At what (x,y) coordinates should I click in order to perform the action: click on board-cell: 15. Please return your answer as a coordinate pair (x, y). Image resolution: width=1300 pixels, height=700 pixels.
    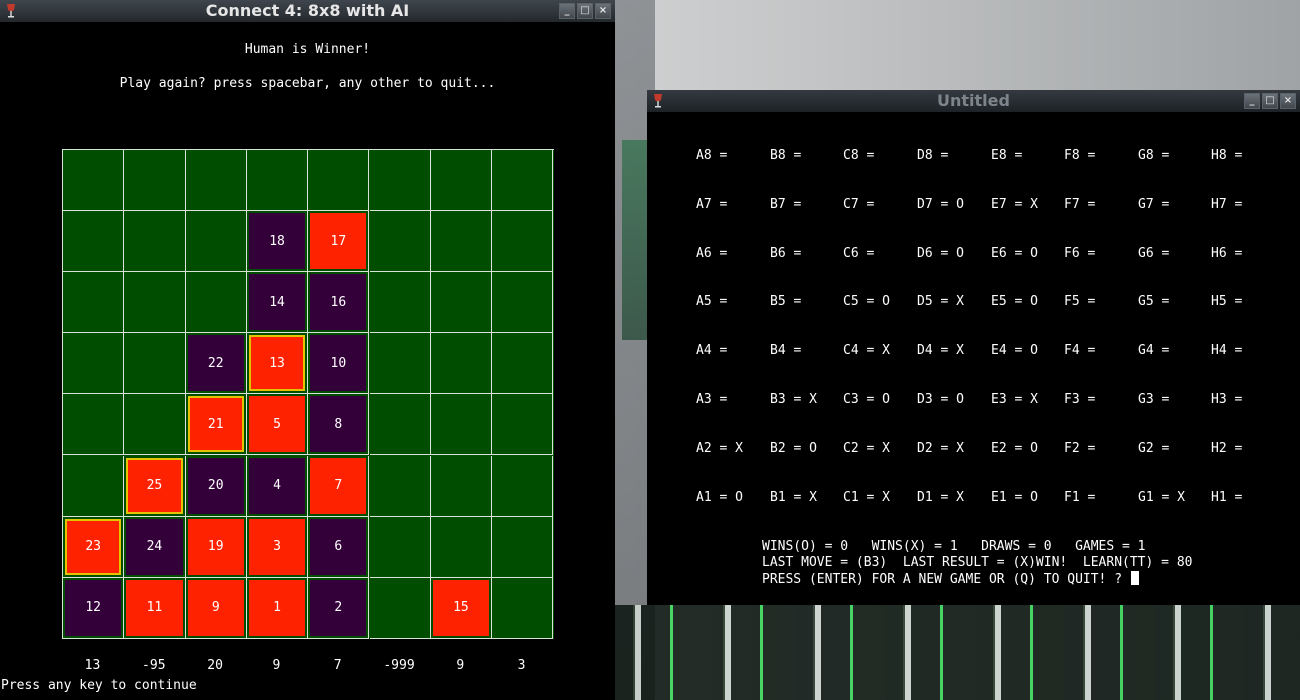
    Looking at the image, I should click on (461, 608).